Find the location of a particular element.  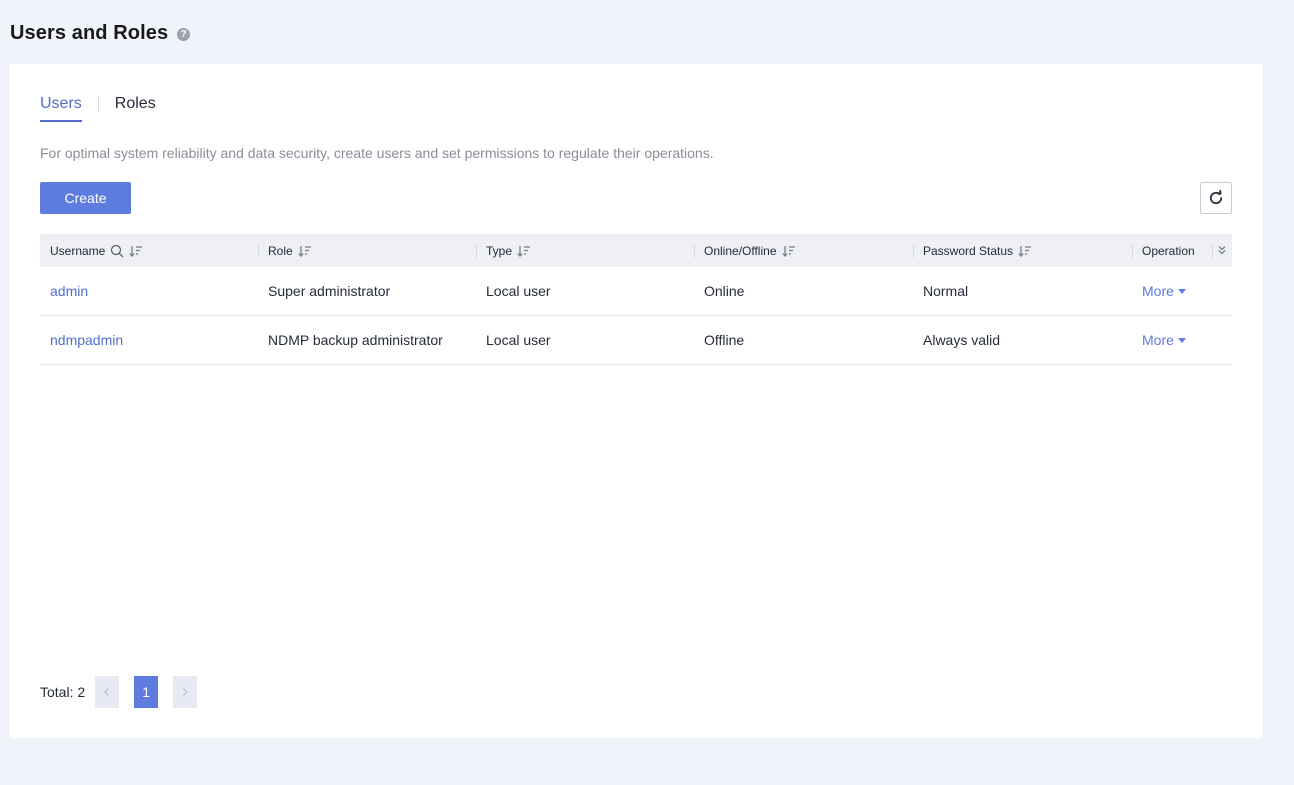

column-settings-toggle is located at coordinates (1222, 250).